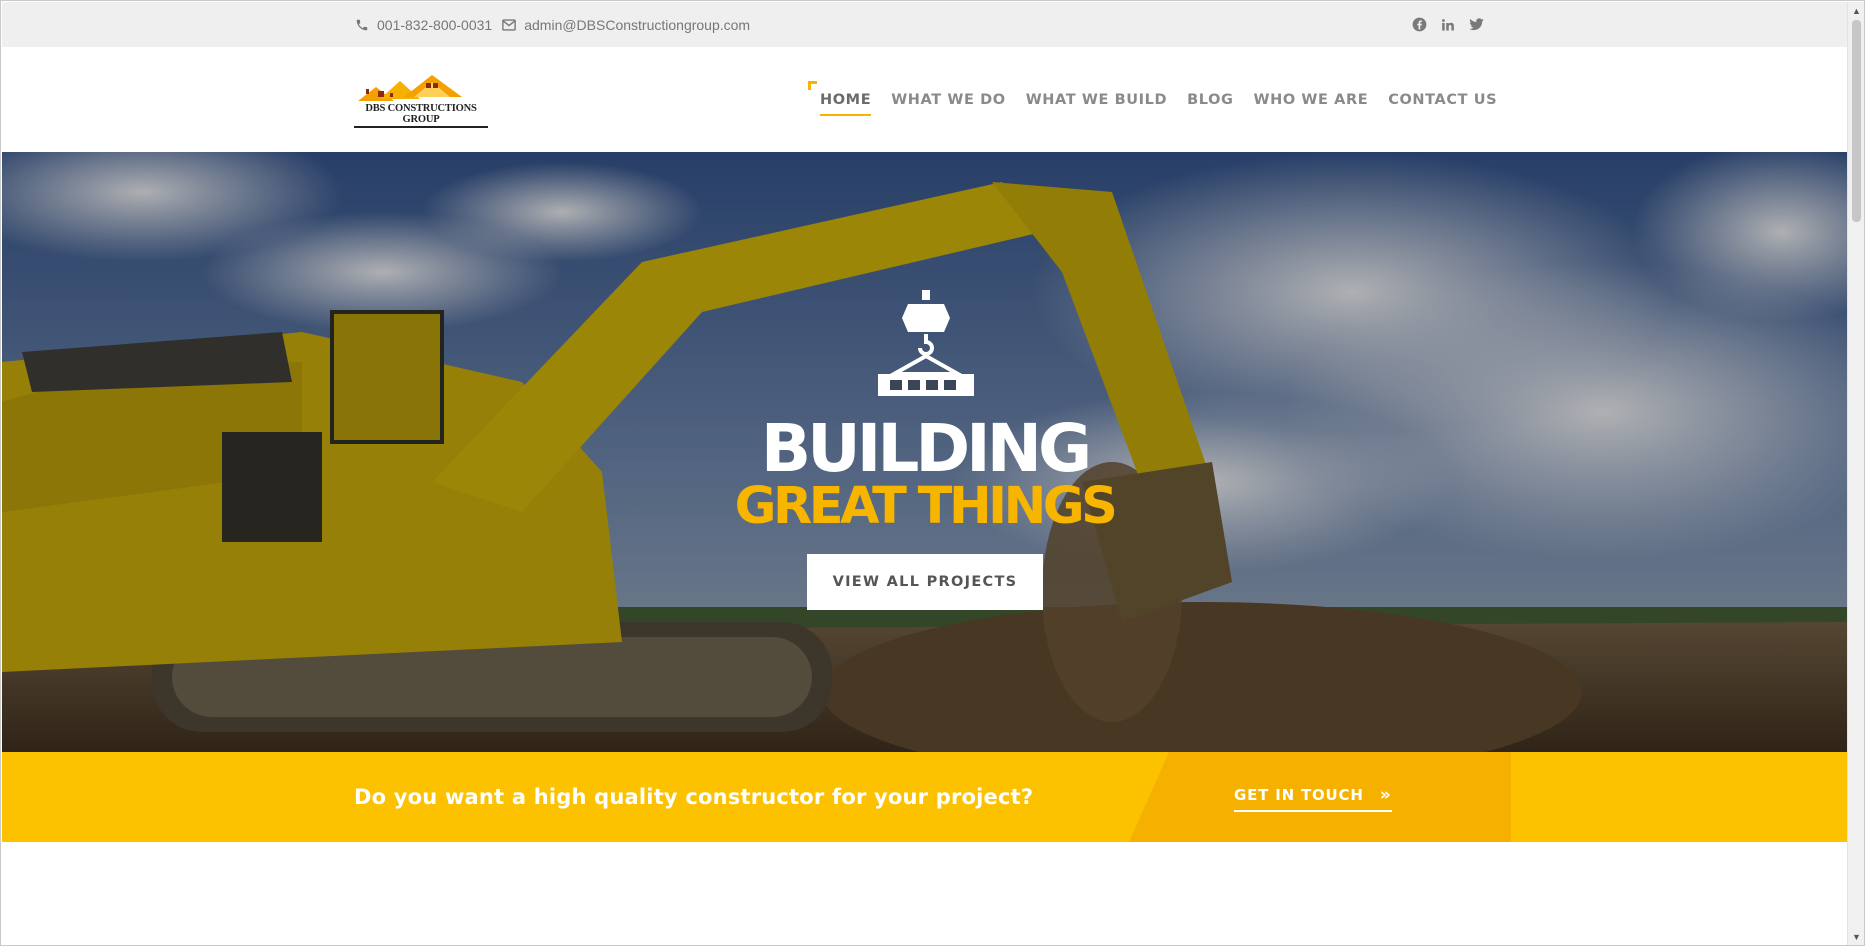 The image size is (1865, 946). What do you see at coordinates (362, 24) in the screenshot?
I see `phone-icon` at bounding box center [362, 24].